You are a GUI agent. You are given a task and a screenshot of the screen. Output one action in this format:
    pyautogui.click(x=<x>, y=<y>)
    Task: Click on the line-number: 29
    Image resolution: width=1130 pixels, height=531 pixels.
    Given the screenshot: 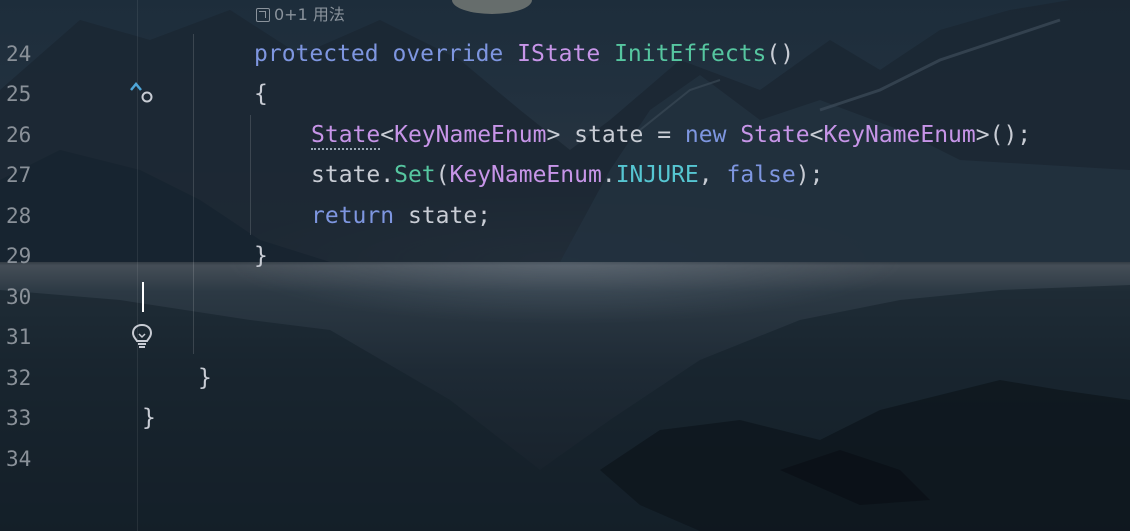 What is the action you would take?
    pyautogui.click(x=19, y=256)
    